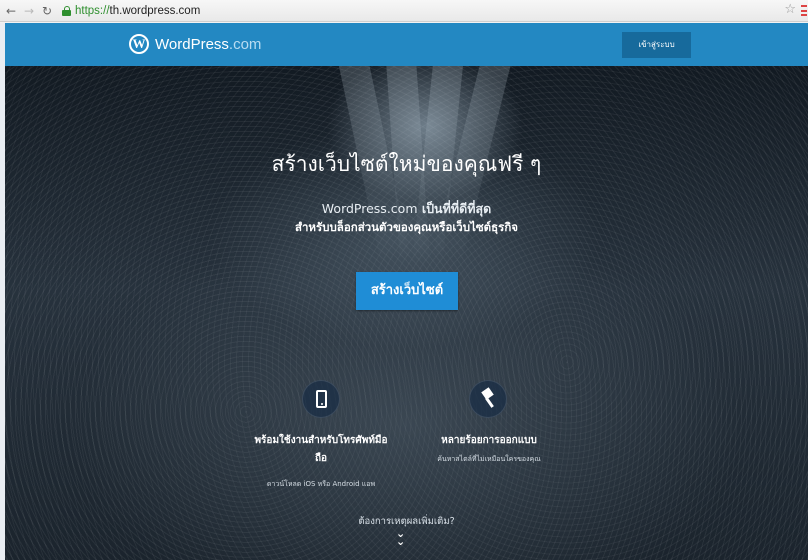 The width and height of the screenshot is (808, 560). What do you see at coordinates (2, 291) in the screenshot?
I see `window-edge` at bounding box center [2, 291].